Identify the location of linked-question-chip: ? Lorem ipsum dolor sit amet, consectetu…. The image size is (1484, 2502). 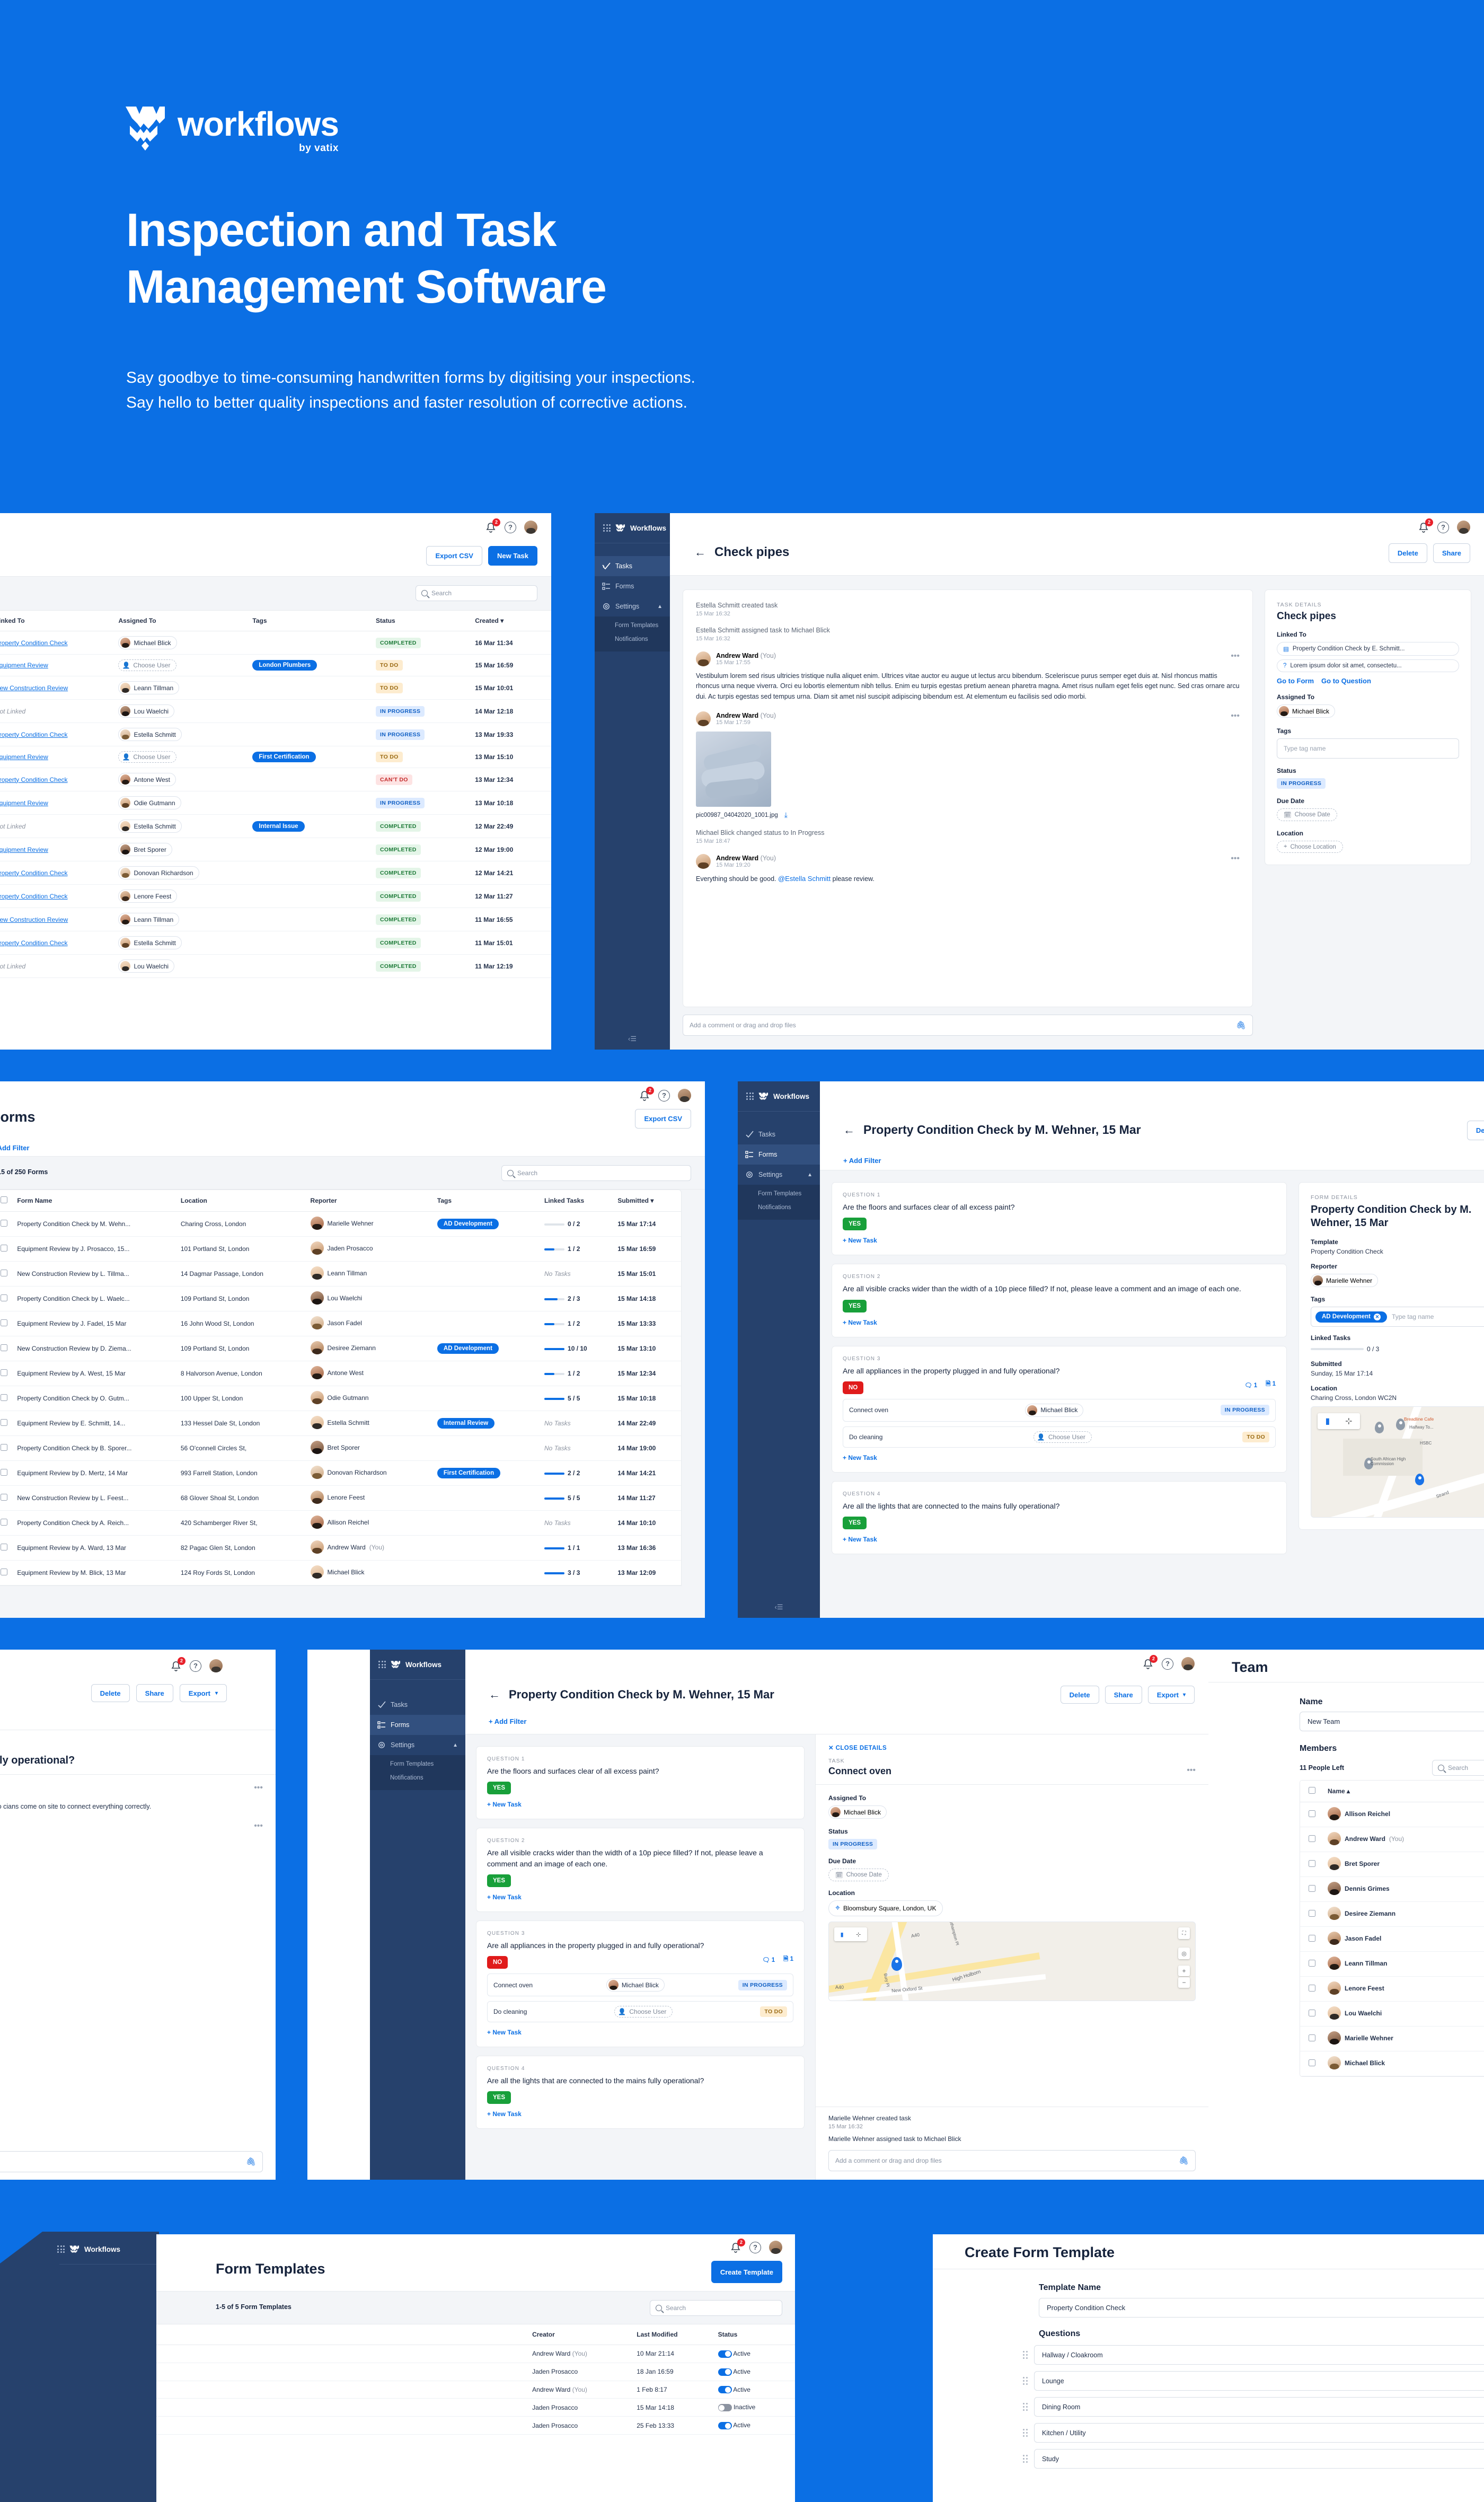
(1368, 666).